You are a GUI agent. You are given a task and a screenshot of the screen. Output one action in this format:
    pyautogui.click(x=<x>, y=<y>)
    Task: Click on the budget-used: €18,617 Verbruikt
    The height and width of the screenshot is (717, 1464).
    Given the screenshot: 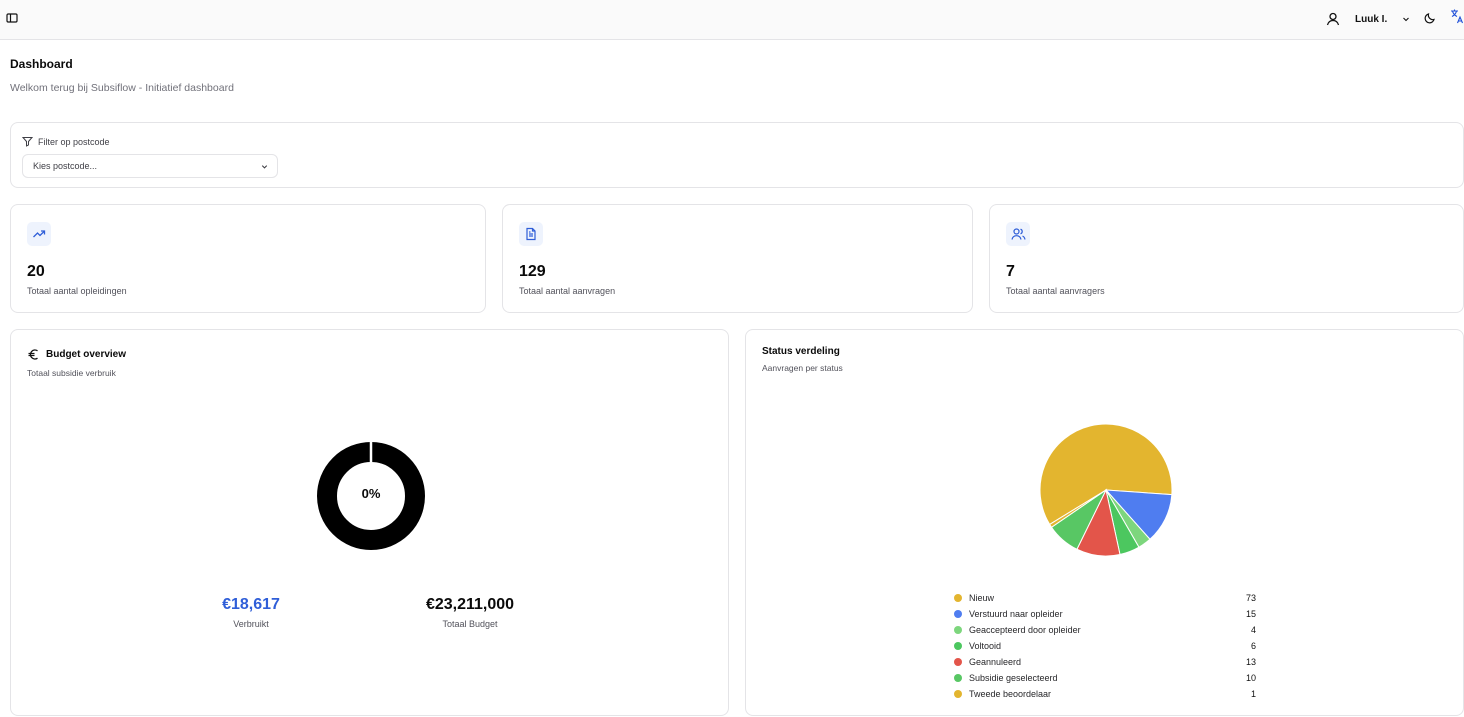 What is the action you would take?
    pyautogui.click(x=251, y=612)
    